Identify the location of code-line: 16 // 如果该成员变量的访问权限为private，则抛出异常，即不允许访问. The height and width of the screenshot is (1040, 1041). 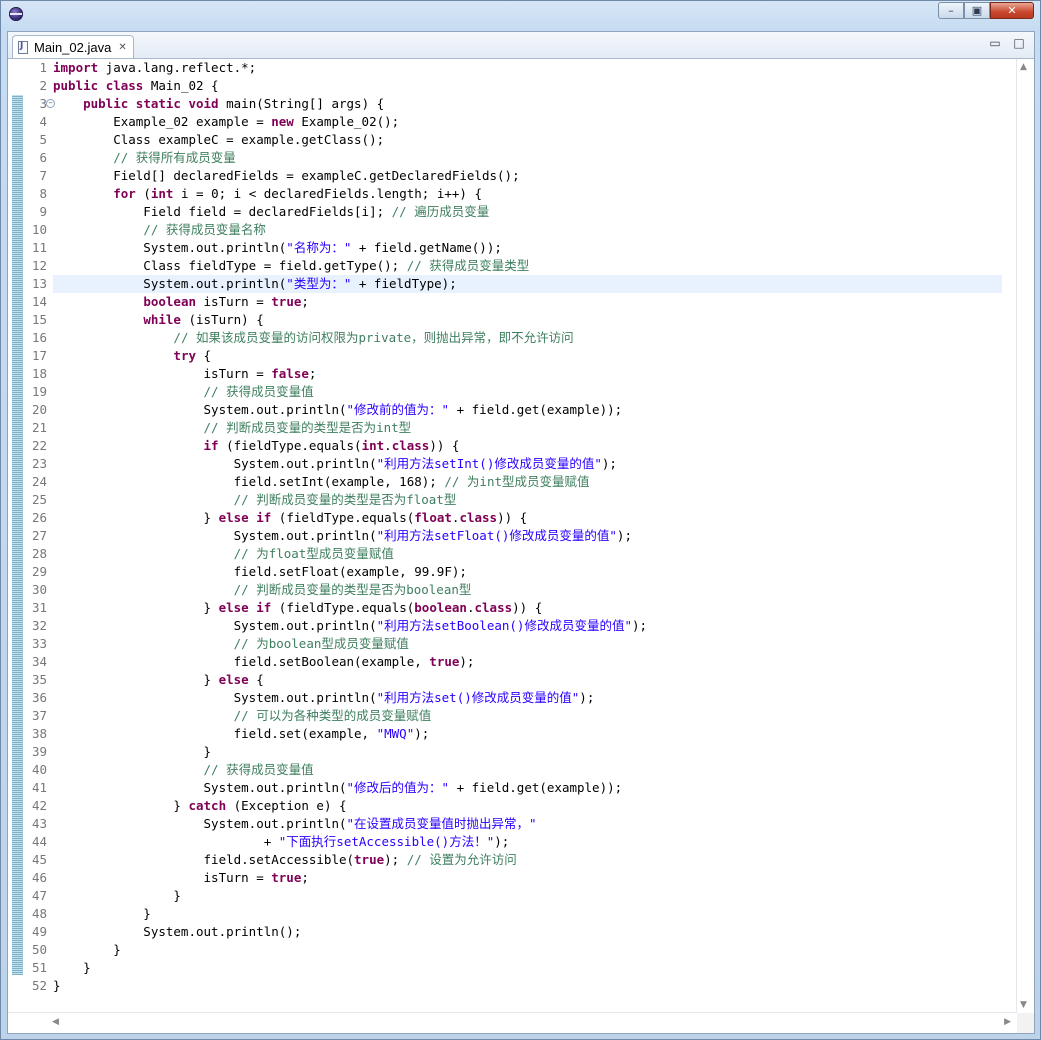
(505, 338).